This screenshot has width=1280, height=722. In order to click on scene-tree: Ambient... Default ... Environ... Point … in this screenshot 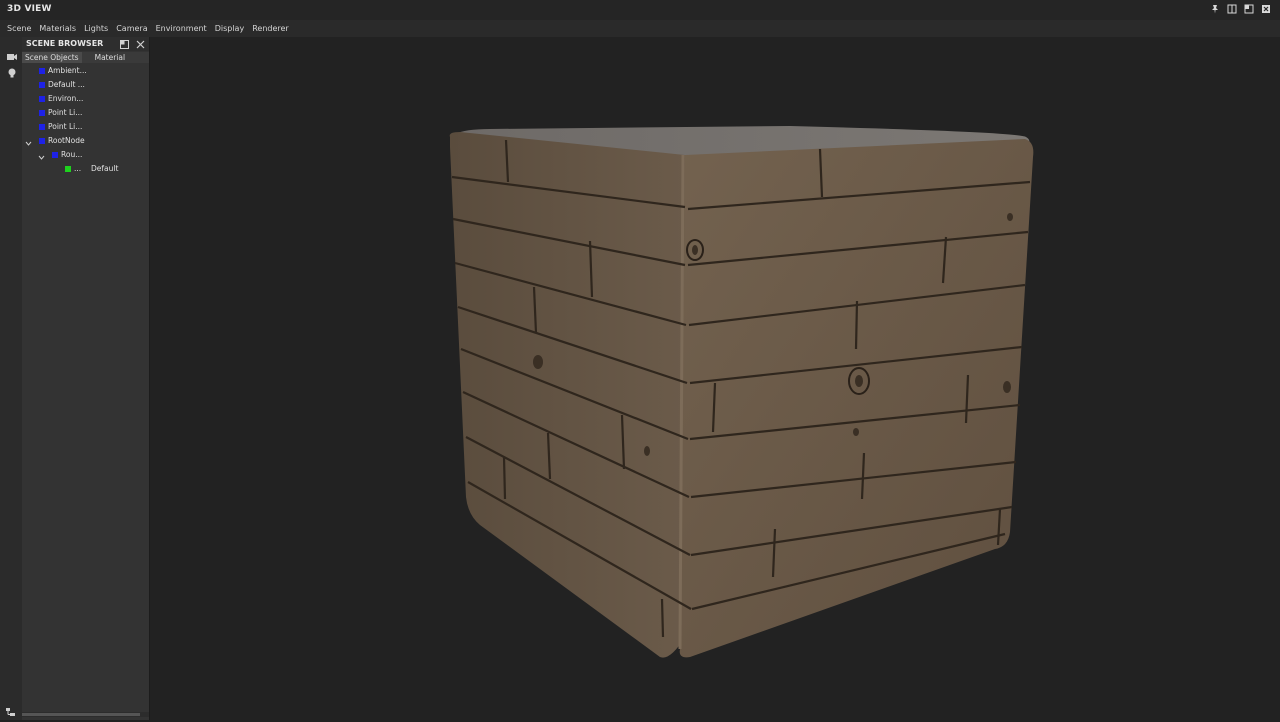, I will do `click(85, 120)`.